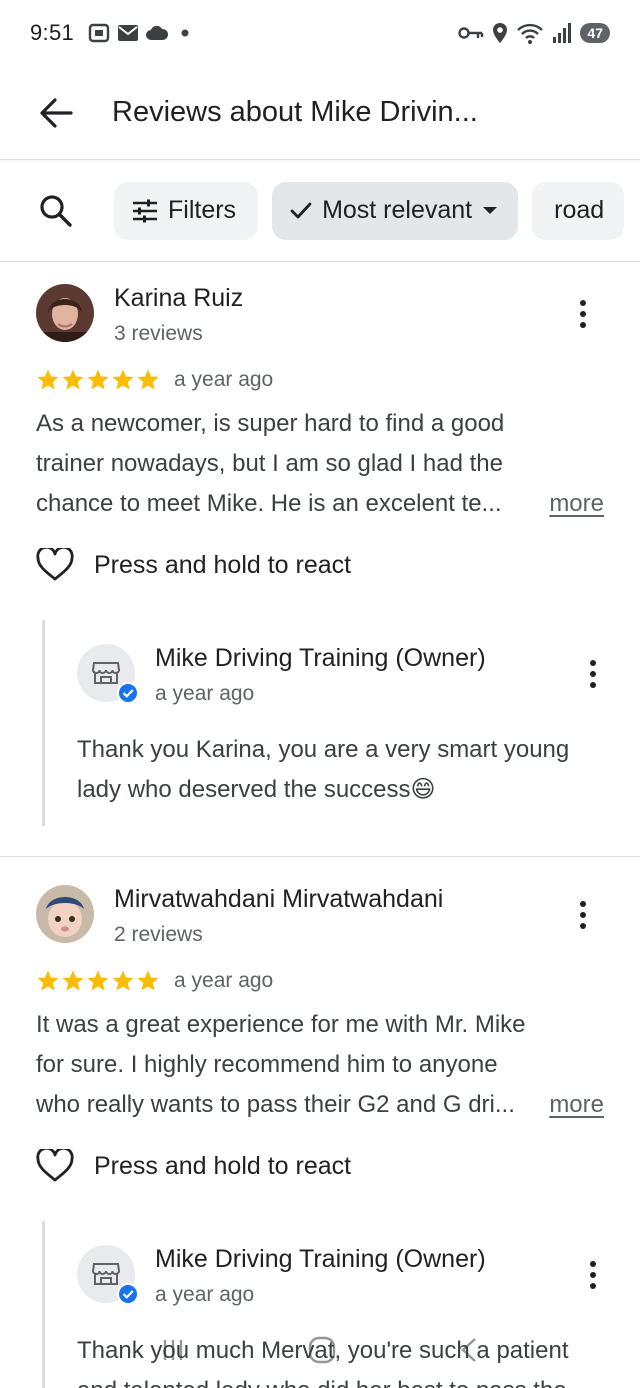  I want to click on topic-chip-label: road, so click(579, 210).